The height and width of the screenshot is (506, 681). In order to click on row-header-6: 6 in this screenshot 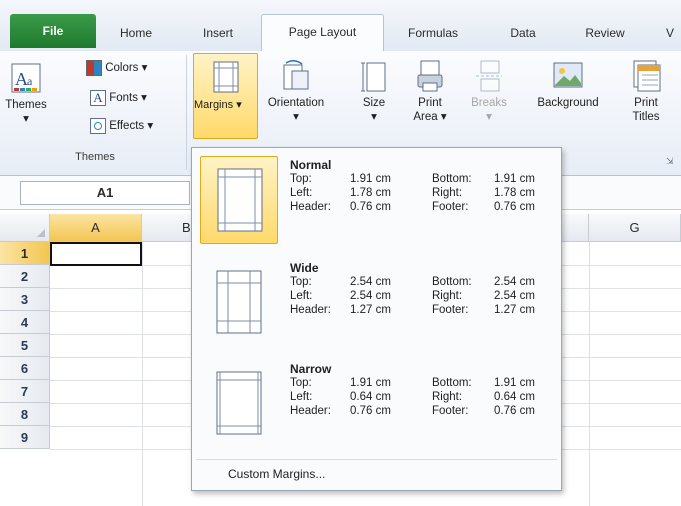, I will do `click(25, 368)`.